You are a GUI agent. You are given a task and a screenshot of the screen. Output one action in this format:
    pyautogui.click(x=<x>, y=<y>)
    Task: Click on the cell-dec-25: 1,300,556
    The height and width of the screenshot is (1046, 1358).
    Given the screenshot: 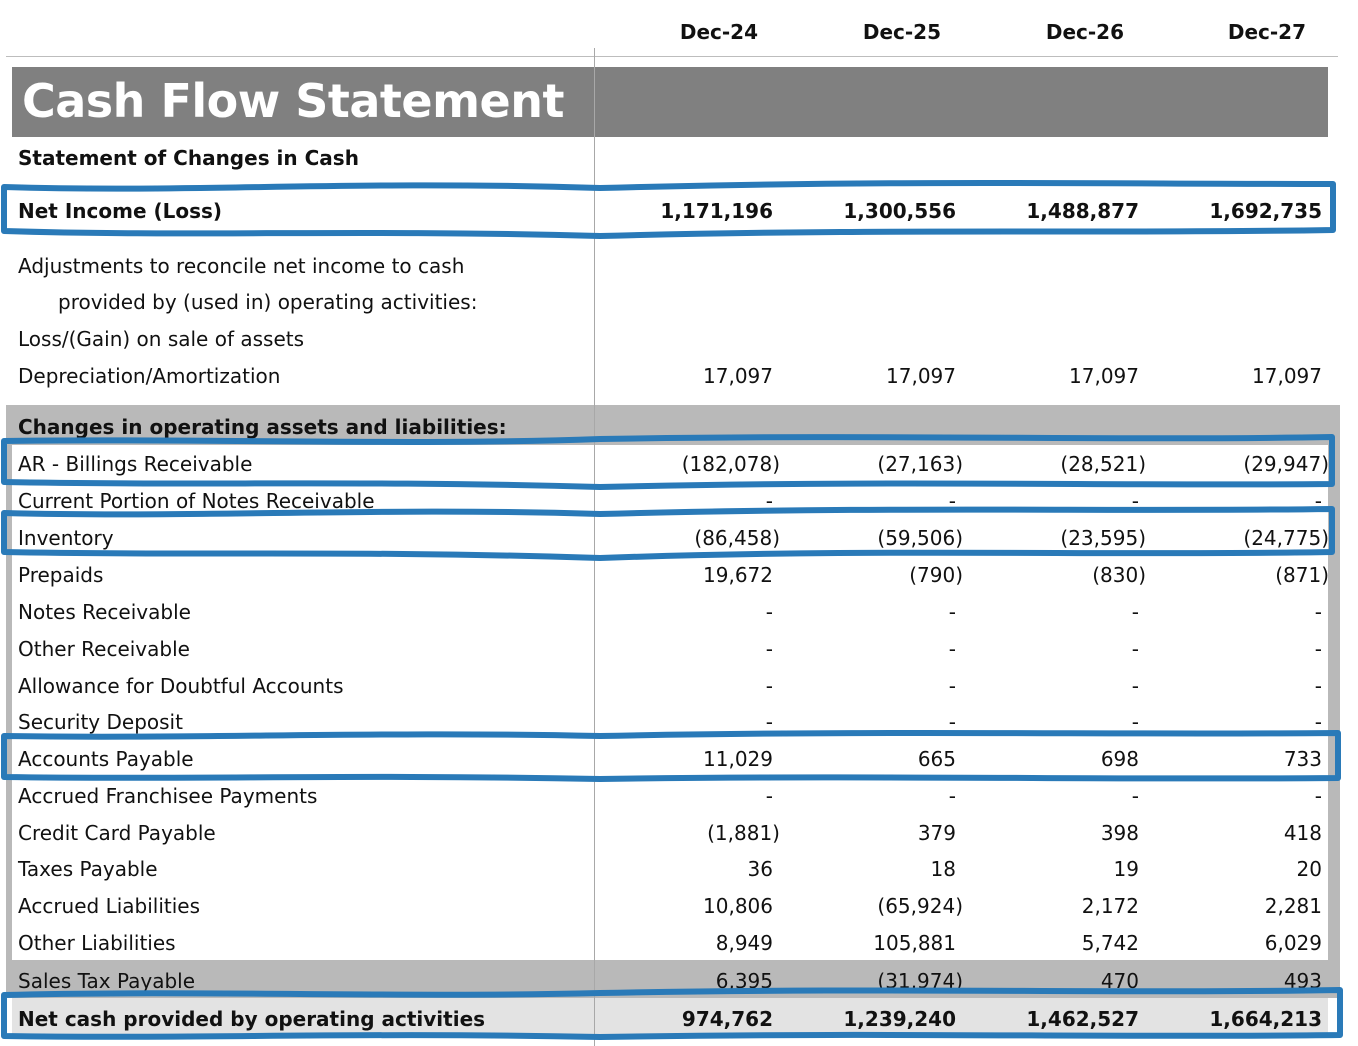 What is the action you would take?
    pyautogui.click(x=899, y=211)
    